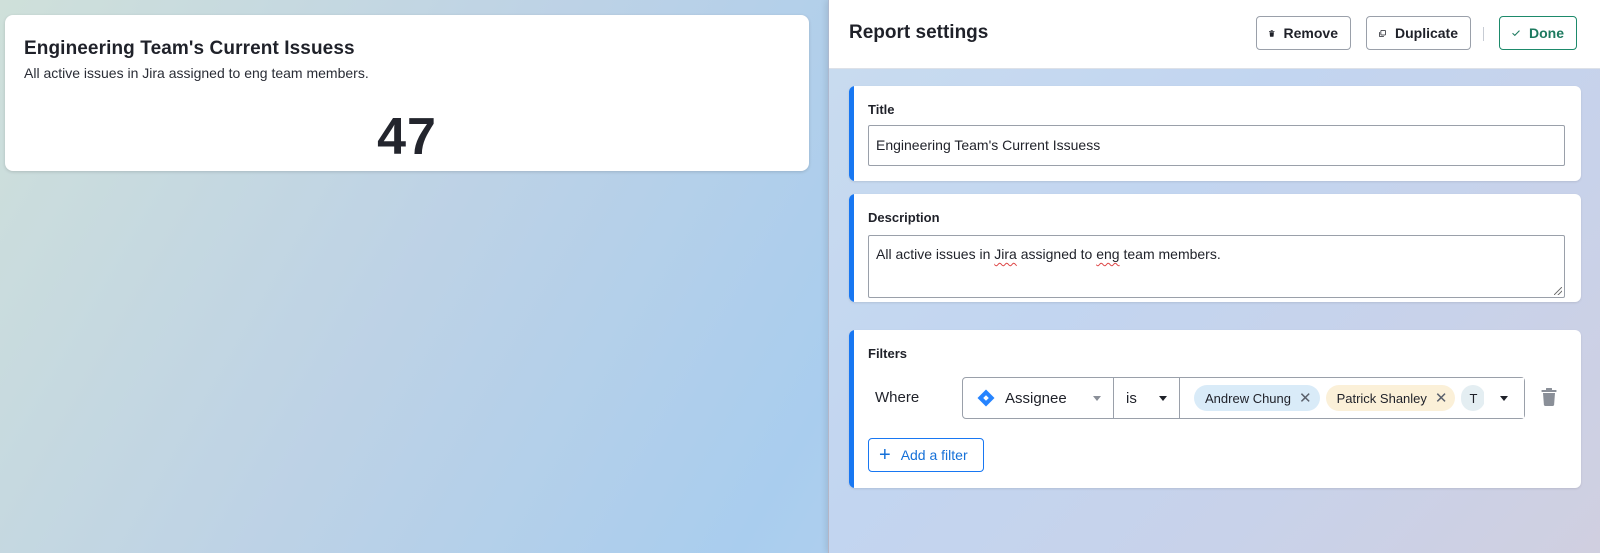 Image resolution: width=1600 pixels, height=553 pixels. Describe the element at coordinates (1426, 33) in the screenshot. I see `duplicate-label: Duplicate` at that location.